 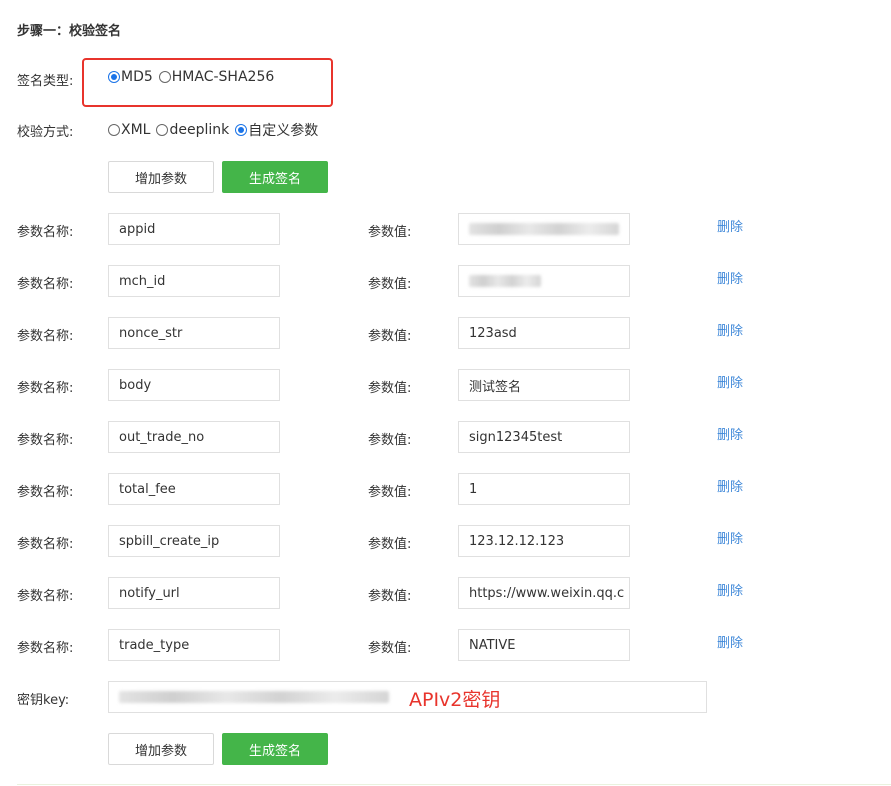 I want to click on step-title: 步骤一：校验签名, so click(x=69, y=31).